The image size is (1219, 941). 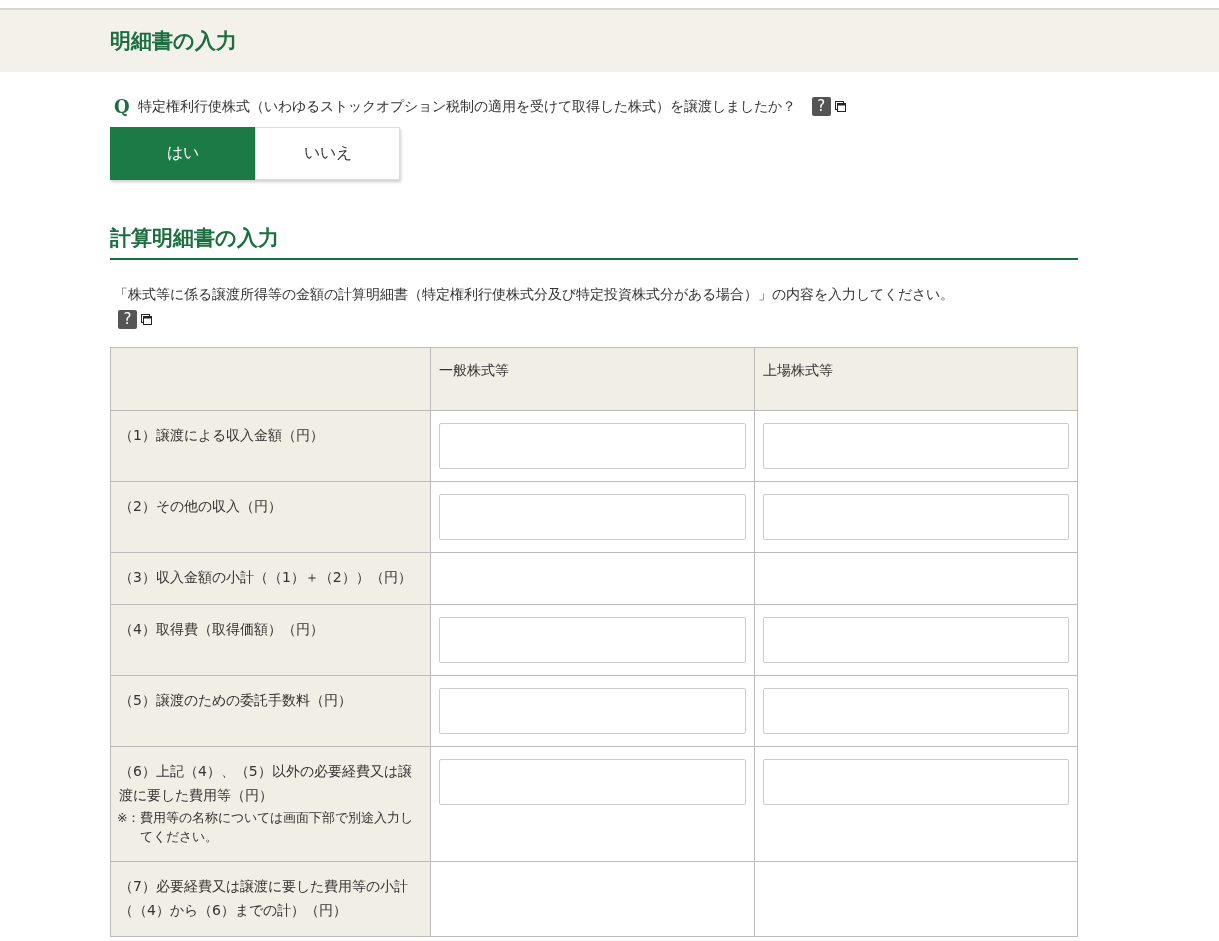 What do you see at coordinates (534, 295) in the screenshot?
I see `section-description: 「株式等に係る譲渡所得等の金額の計算明細書（特定権利行使株式分及び特定投資株式分がある場合）」の内容を入力してください。` at bounding box center [534, 295].